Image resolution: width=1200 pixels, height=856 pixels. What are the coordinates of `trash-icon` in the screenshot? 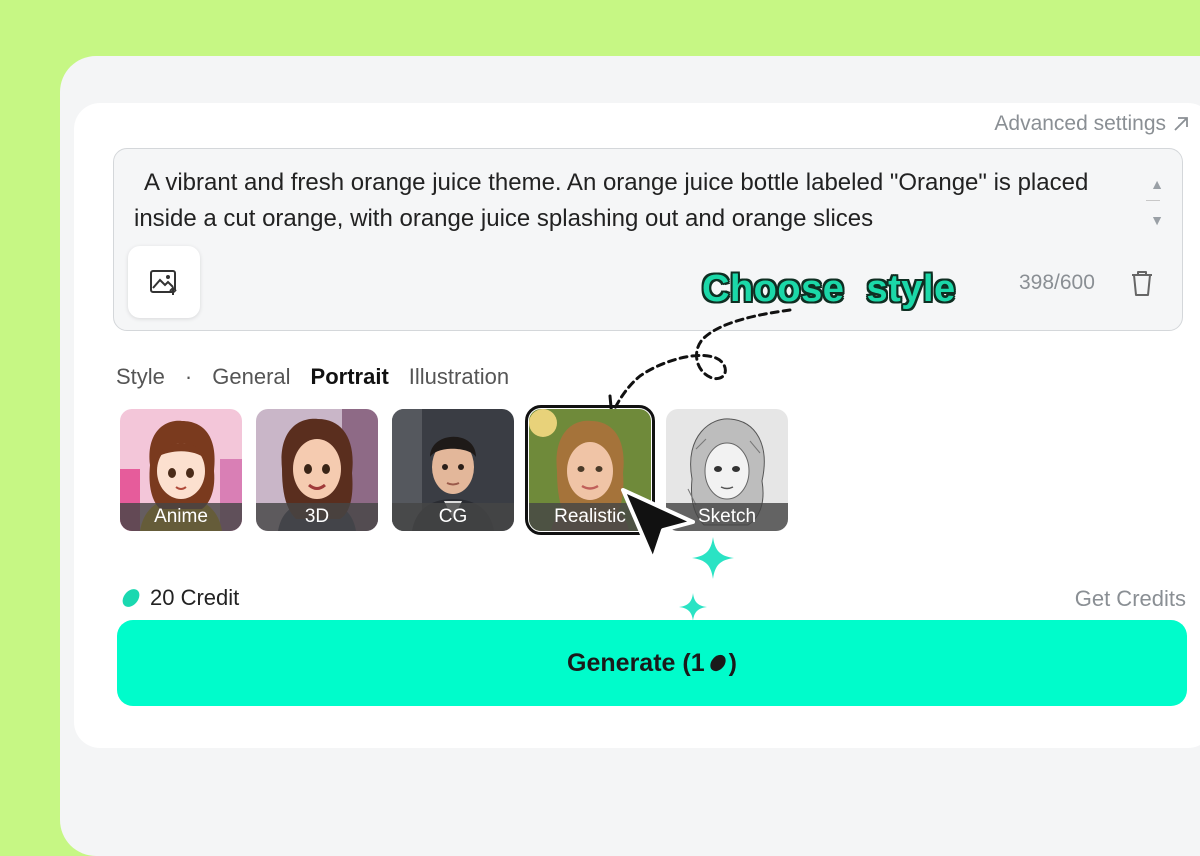 It's located at (1142, 283).